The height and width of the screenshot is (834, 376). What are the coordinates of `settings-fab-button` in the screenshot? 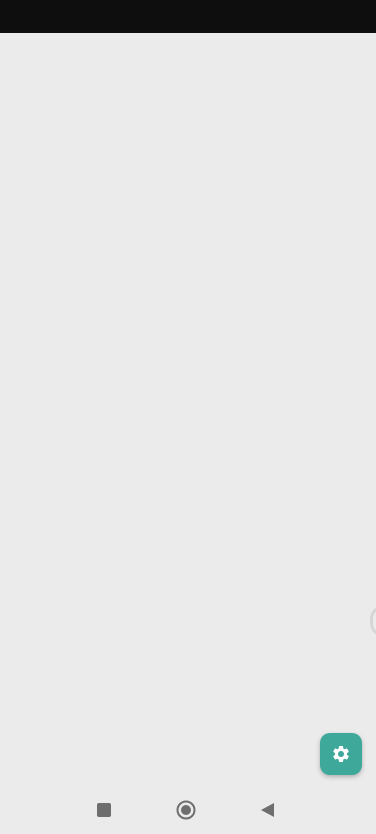 It's located at (341, 754).